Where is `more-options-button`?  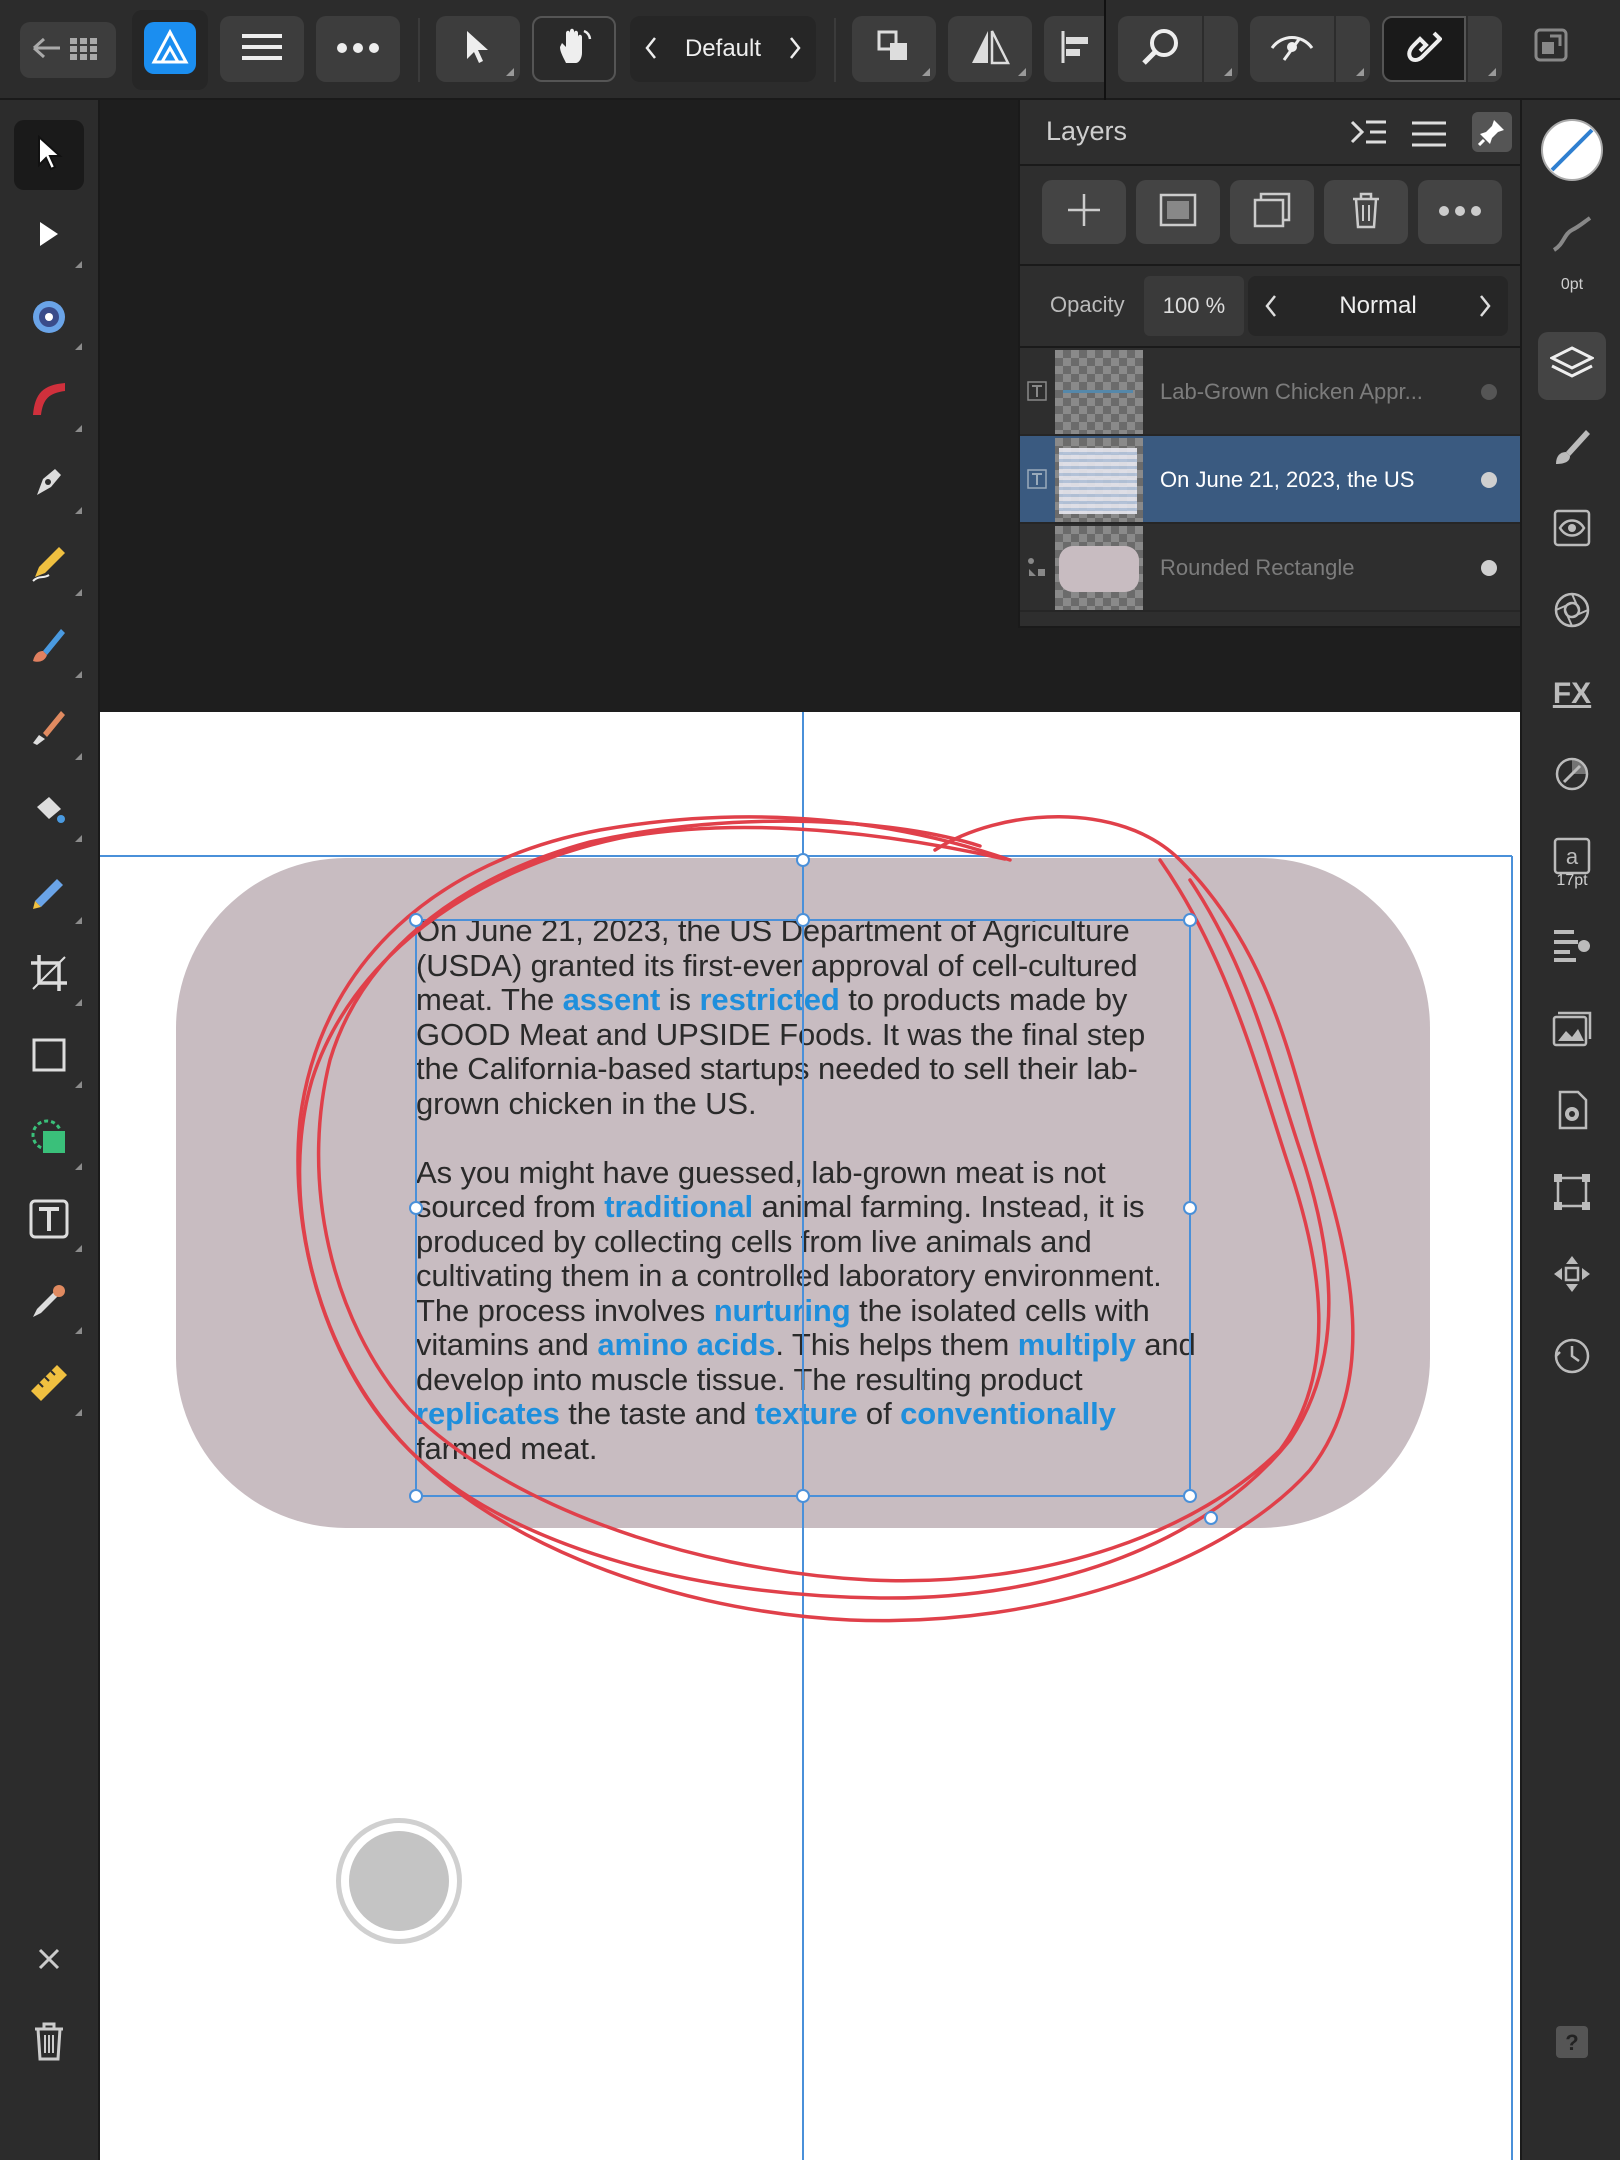
more-options-button is located at coordinates (358, 49).